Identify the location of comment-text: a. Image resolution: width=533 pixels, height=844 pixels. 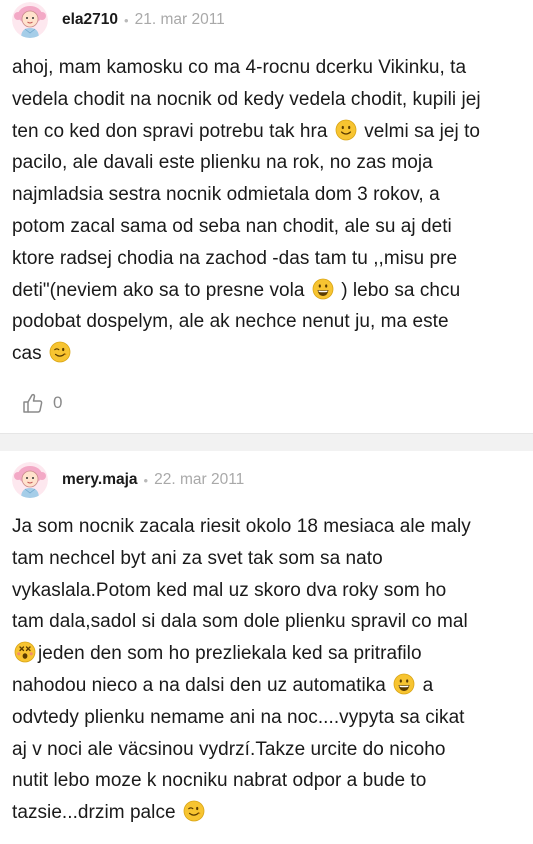
(425, 685).